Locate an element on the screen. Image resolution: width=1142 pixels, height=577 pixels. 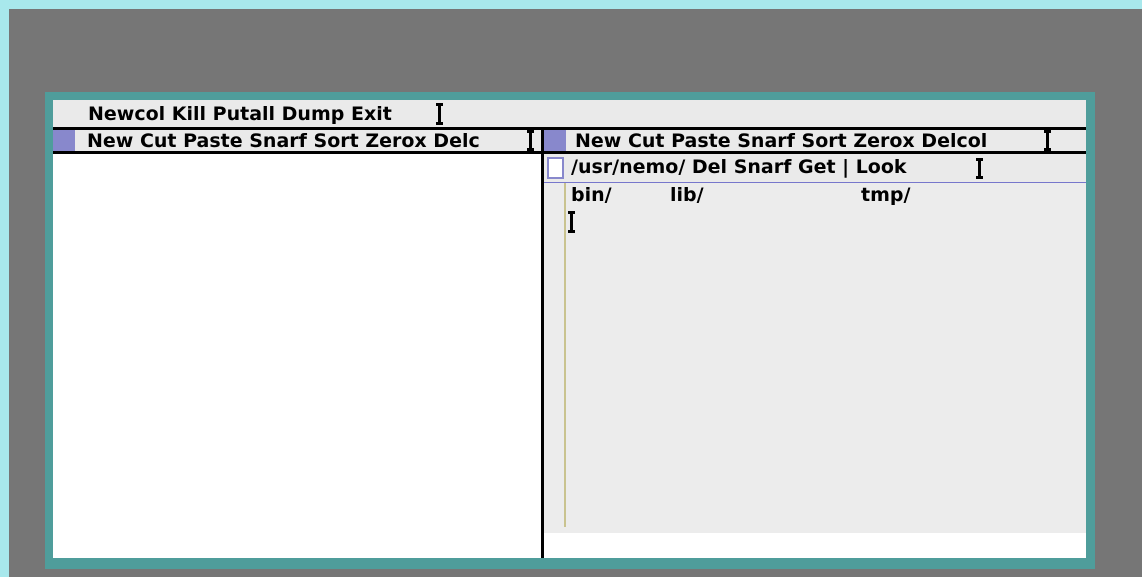
window-handle is located at coordinates (555, 168).